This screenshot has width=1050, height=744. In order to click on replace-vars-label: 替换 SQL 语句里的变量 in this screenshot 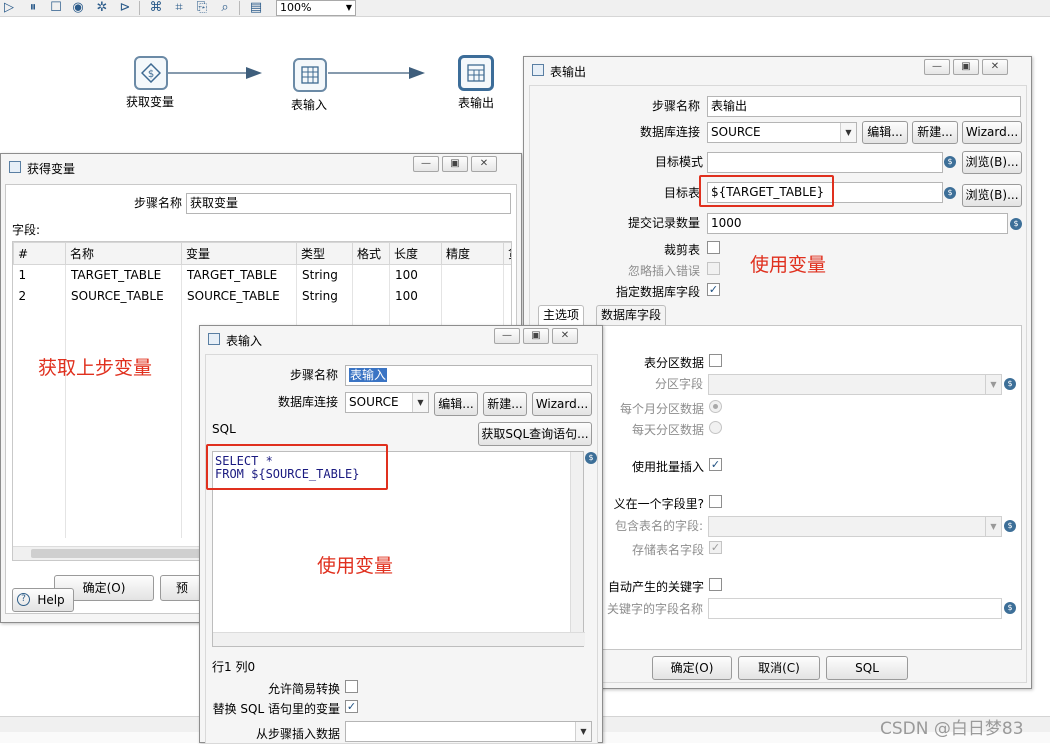, I will do `click(276, 709)`.